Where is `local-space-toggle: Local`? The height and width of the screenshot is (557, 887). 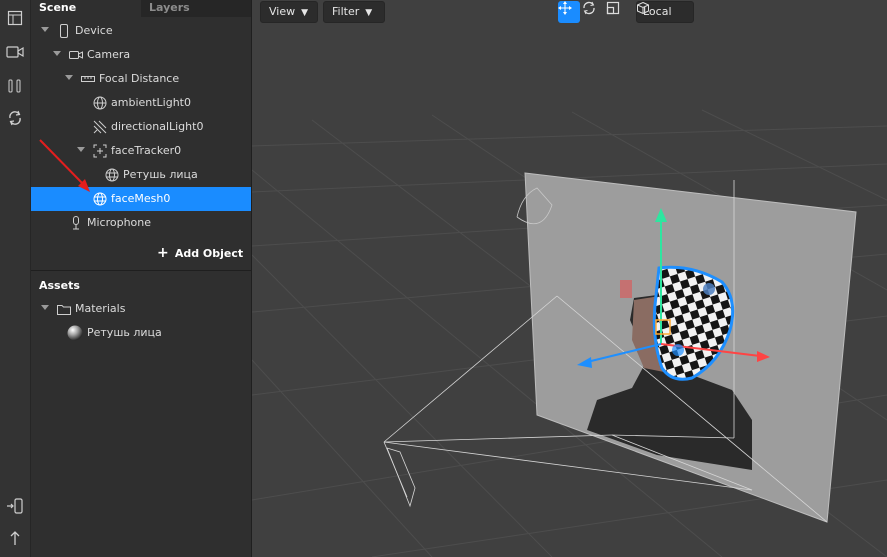
local-space-toggle: Local is located at coordinates (665, 12).